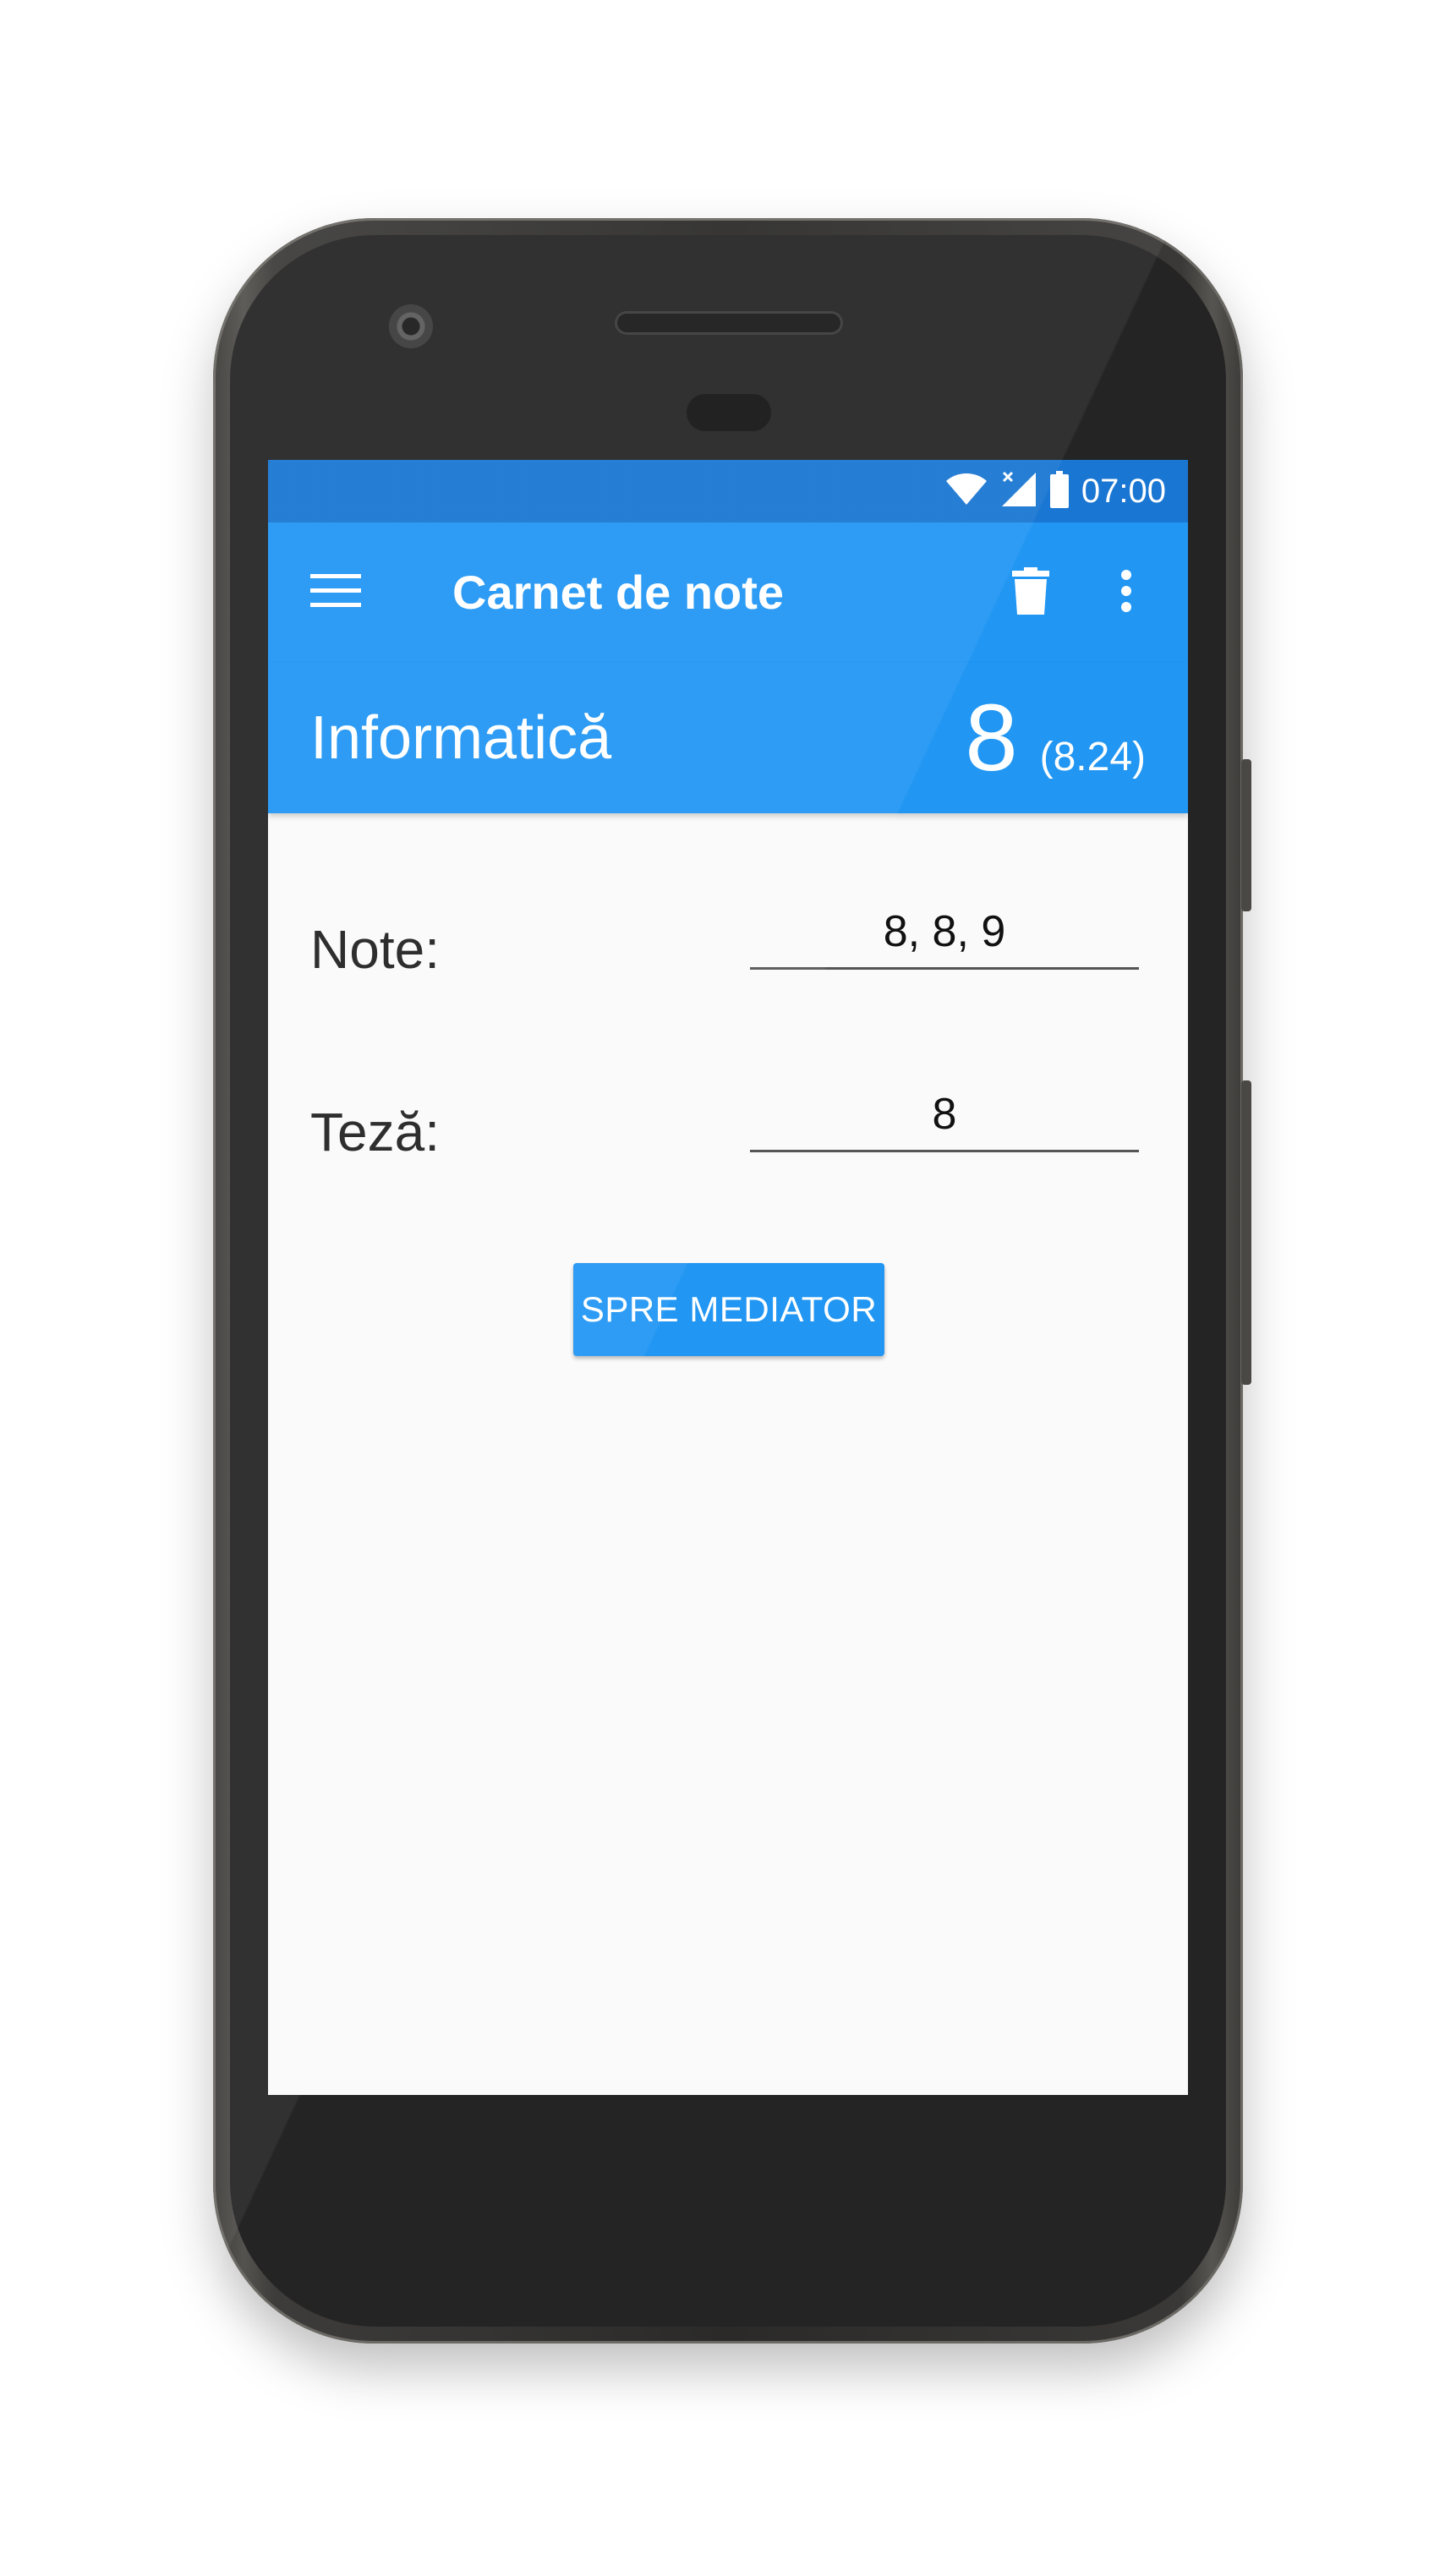 The height and width of the screenshot is (2576, 1456). I want to click on subject-name: Informatică, so click(461, 738).